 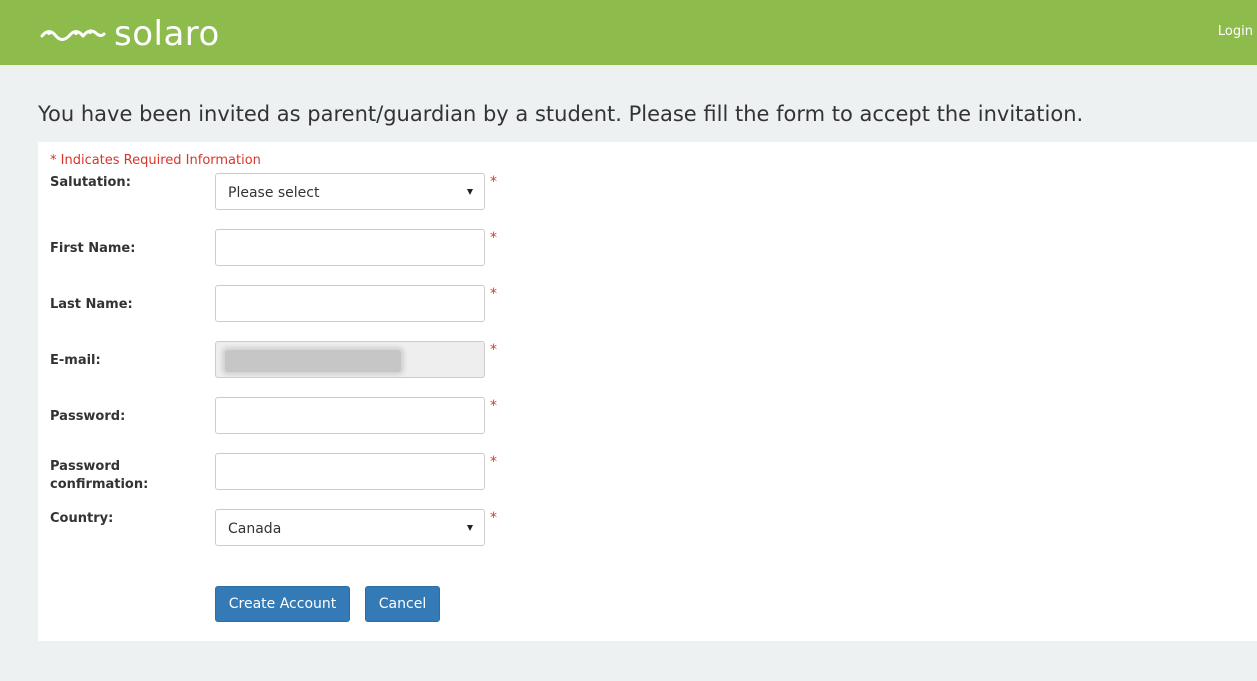 What do you see at coordinates (402, 604) in the screenshot?
I see `cancel-button: Cancel` at bounding box center [402, 604].